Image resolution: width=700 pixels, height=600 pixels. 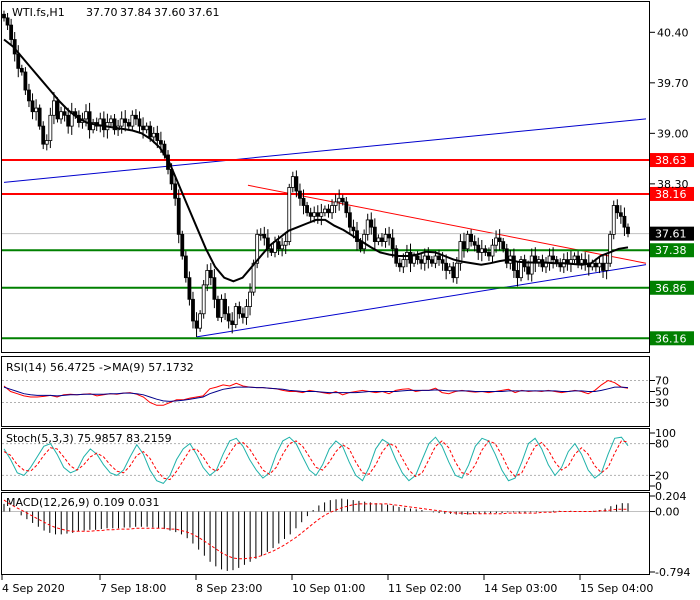 I want to click on level-label-38.63: 38.63, so click(x=671, y=160).